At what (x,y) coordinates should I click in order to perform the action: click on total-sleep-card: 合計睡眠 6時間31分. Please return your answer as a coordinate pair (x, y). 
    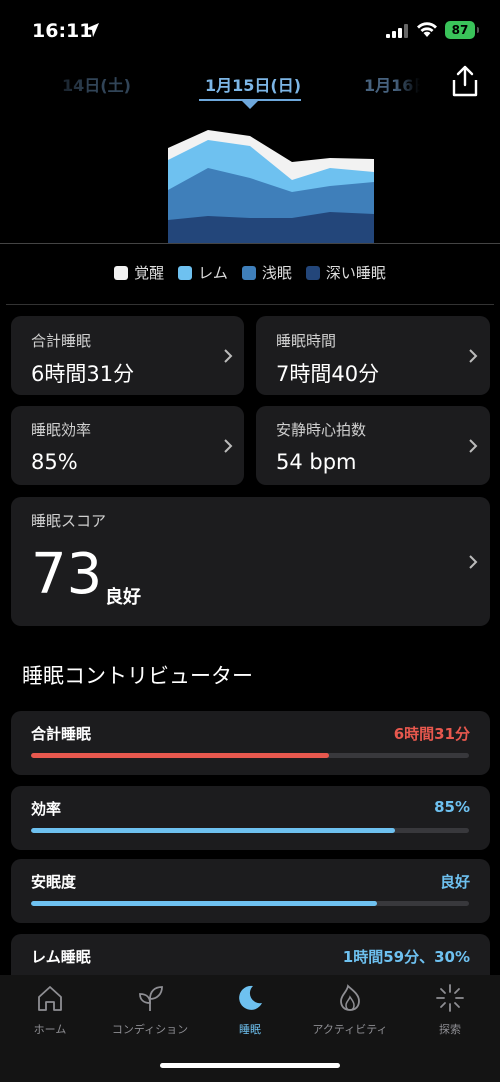
    Looking at the image, I should click on (127, 355).